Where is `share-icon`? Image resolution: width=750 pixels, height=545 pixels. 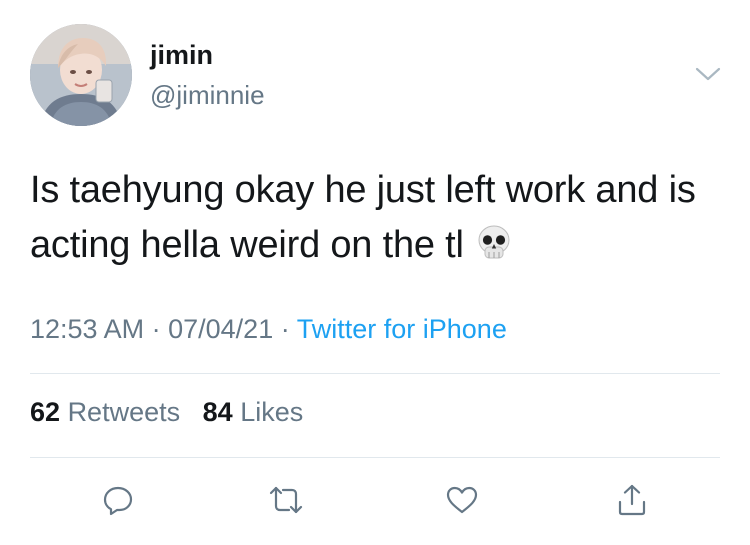
share-icon is located at coordinates (632, 500).